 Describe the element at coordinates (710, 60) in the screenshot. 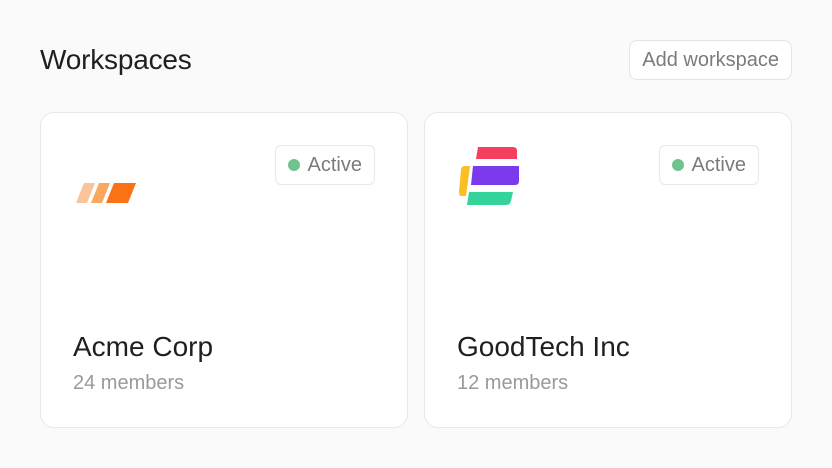

I see `add-workspace-button: Add workspace` at that location.